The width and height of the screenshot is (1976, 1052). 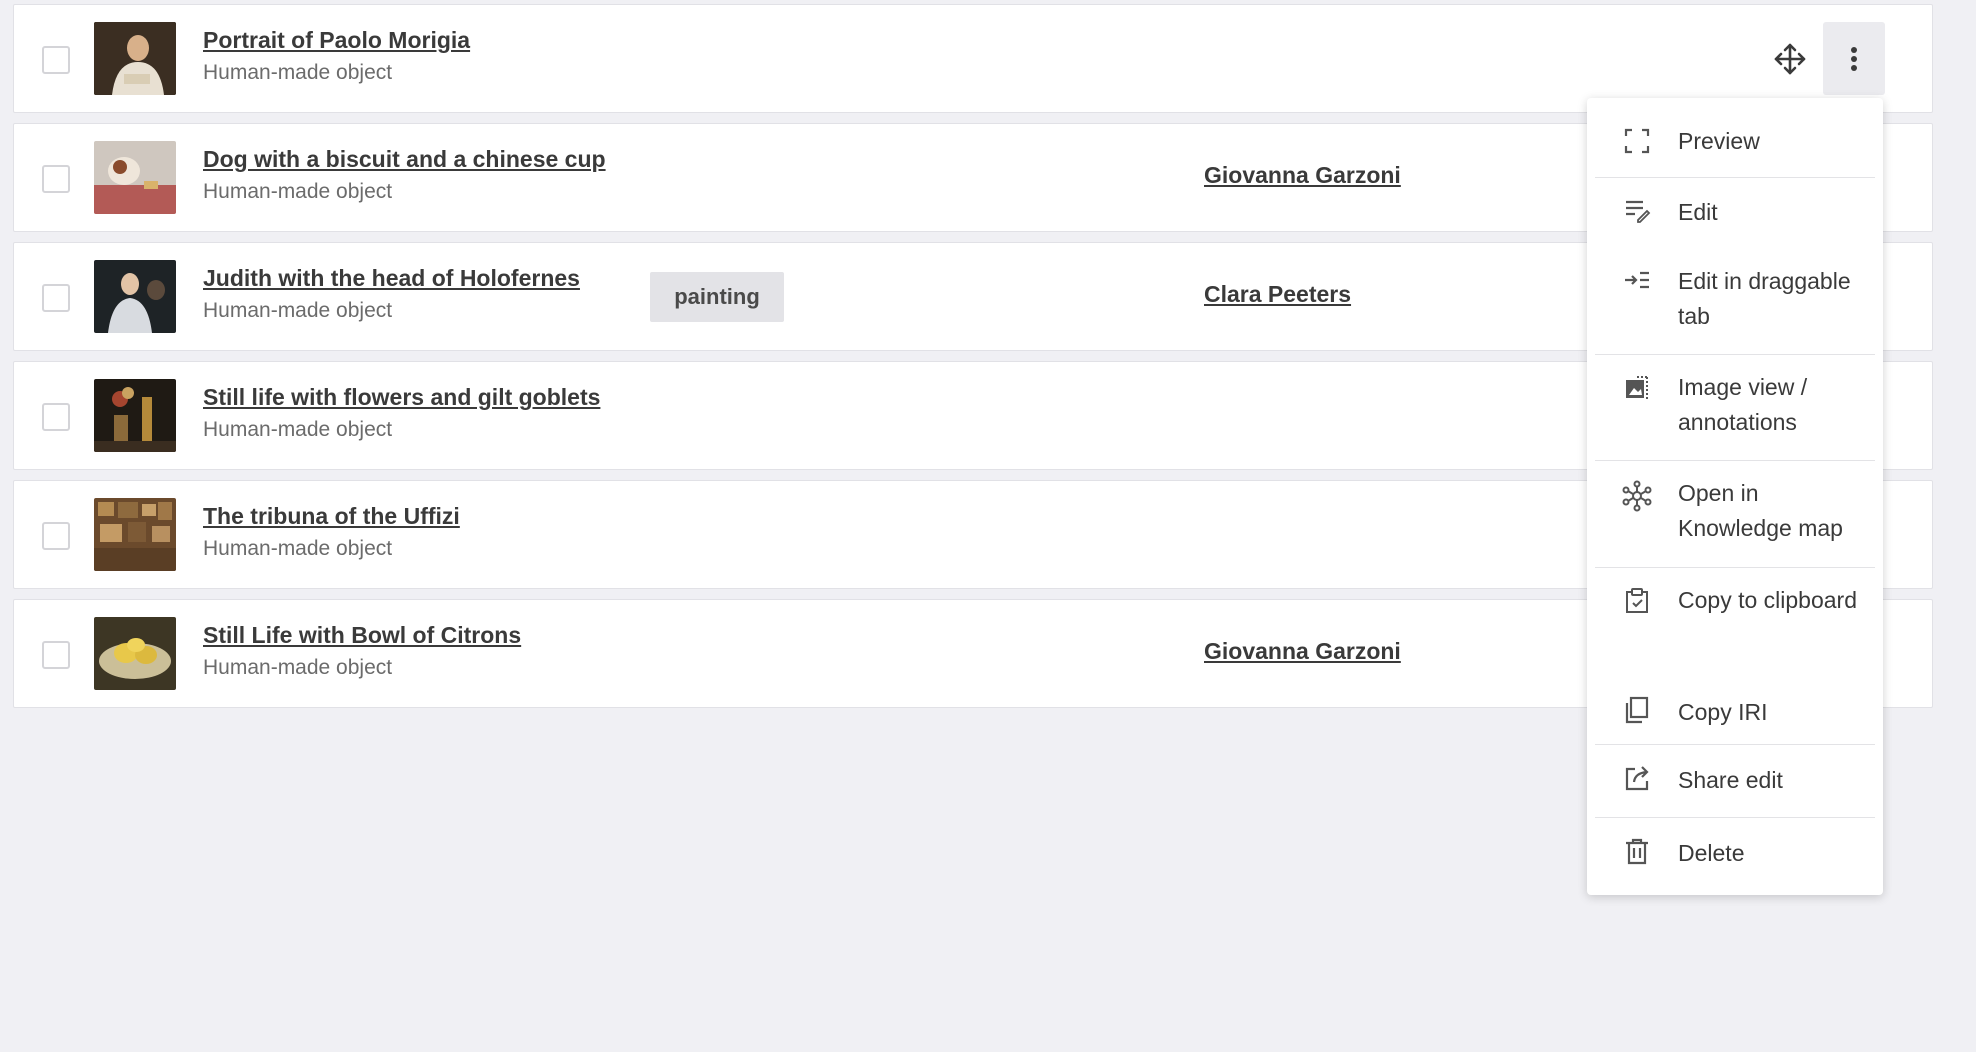 What do you see at coordinates (1277, 294) in the screenshot?
I see `creator-link: Clara Peeters` at bounding box center [1277, 294].